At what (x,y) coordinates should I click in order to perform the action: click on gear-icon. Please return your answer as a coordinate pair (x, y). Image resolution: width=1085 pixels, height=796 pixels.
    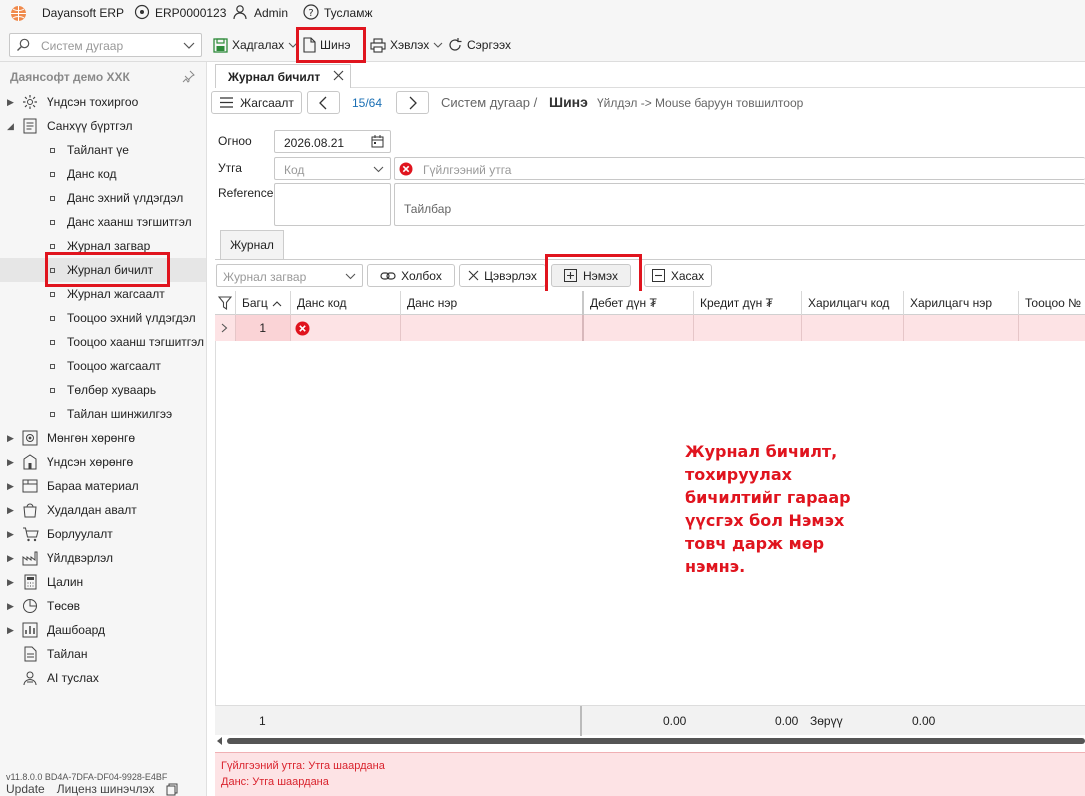
    Looking at the image, I should click on (30, 102).